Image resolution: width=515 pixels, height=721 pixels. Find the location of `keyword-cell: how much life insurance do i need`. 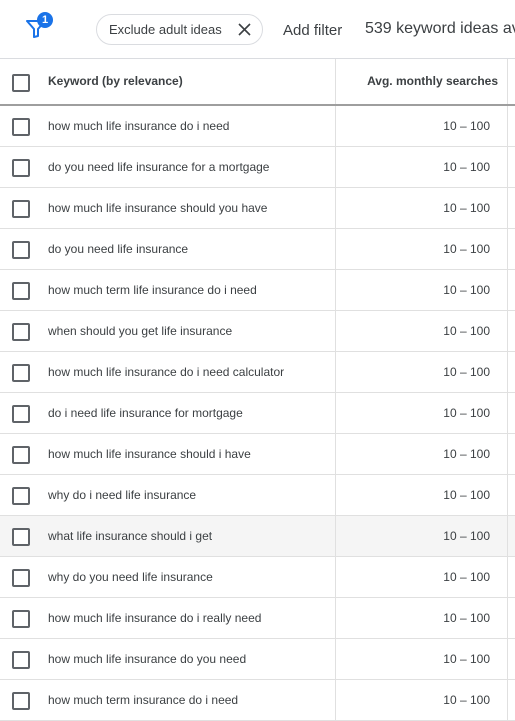

keyword-cell: how much life insurance do i need is located at coordinates (139, 126).